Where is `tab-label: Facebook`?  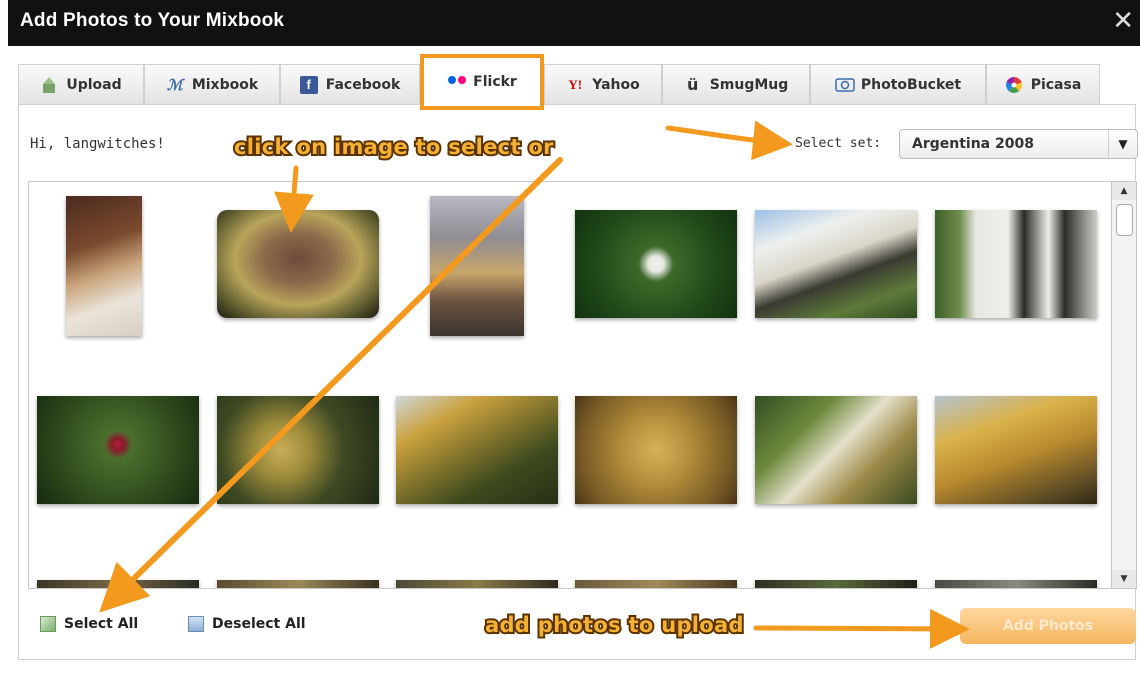
tab-label: Facebook is located at coordinates (363, 84).